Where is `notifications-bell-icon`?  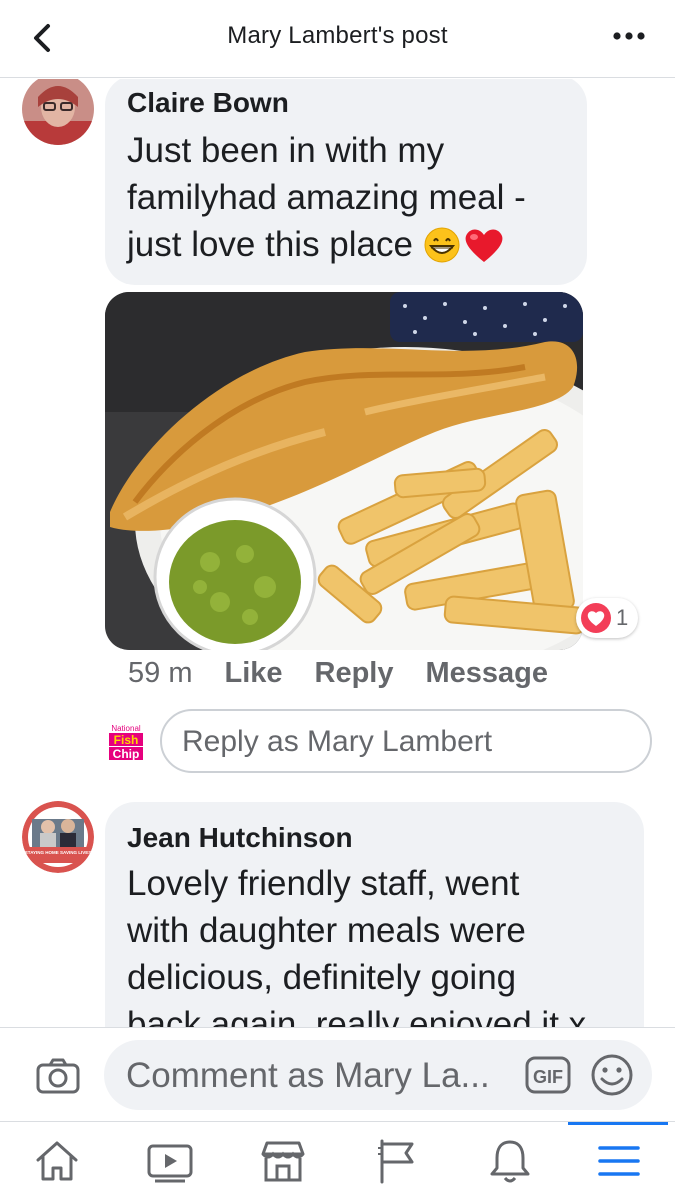 notifications-bell-icon is located at coordinates (510, 1161).